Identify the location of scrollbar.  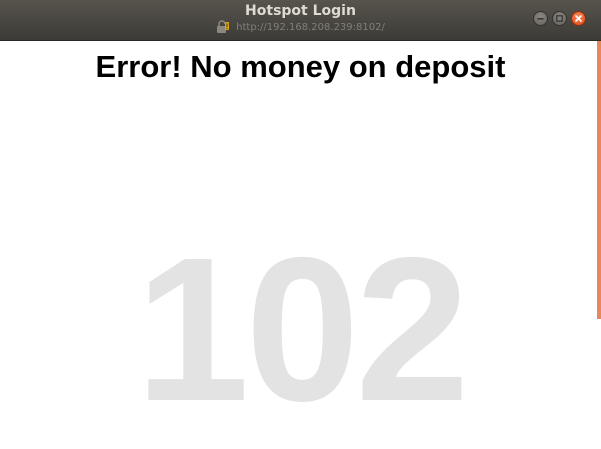
(599, 180).